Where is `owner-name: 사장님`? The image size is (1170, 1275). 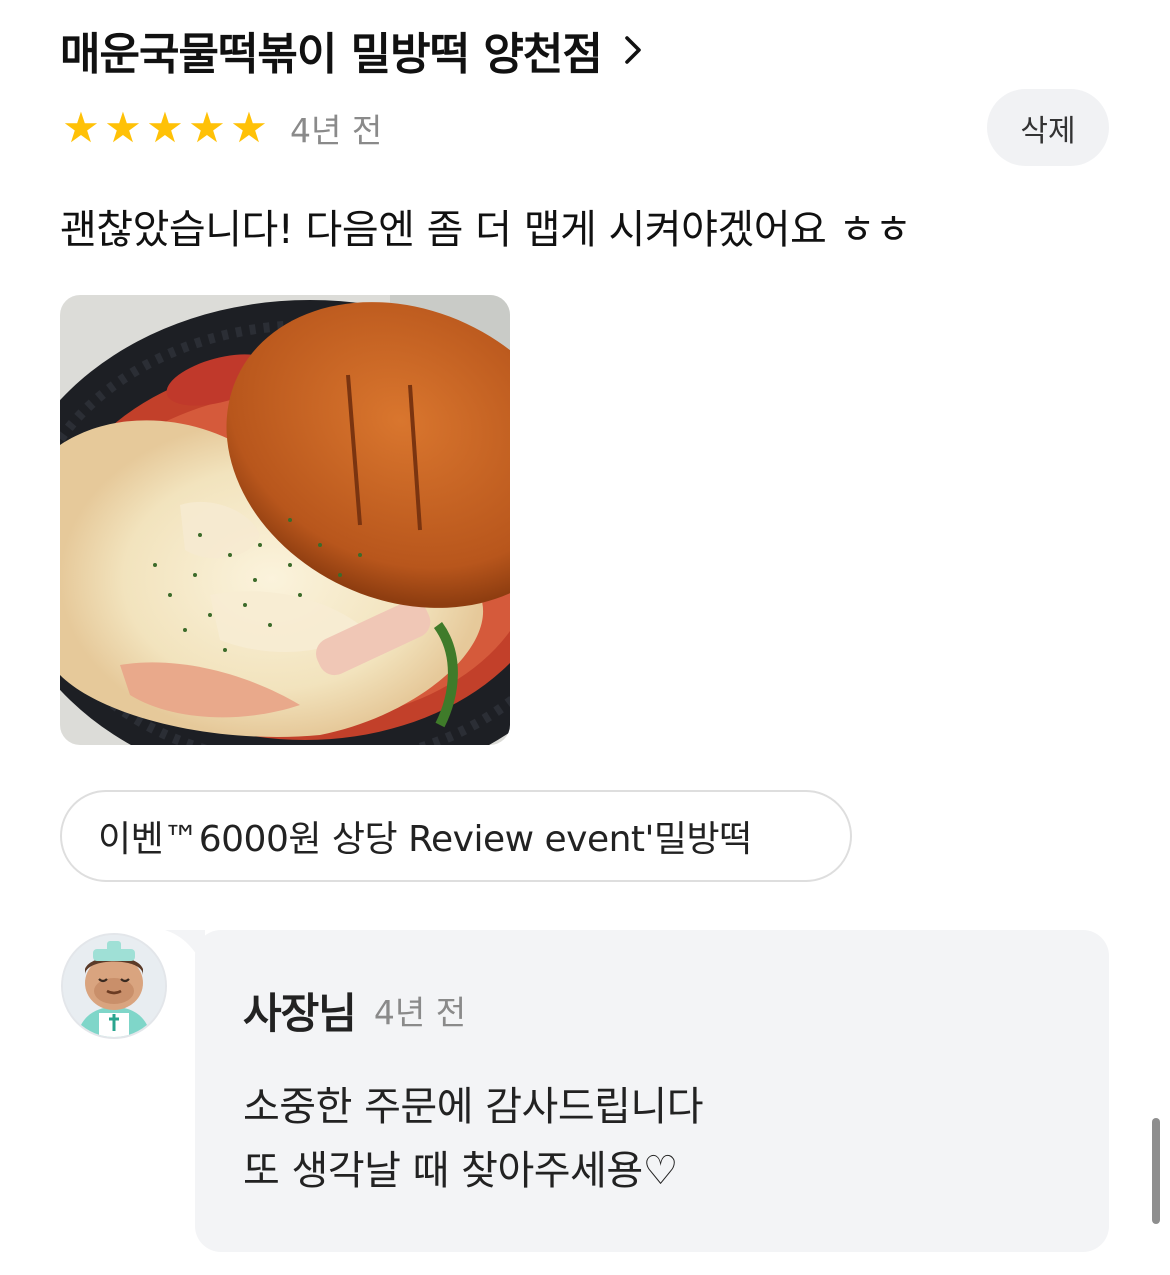
owner-name: 사장님 is located at coordinates (300, 1013).